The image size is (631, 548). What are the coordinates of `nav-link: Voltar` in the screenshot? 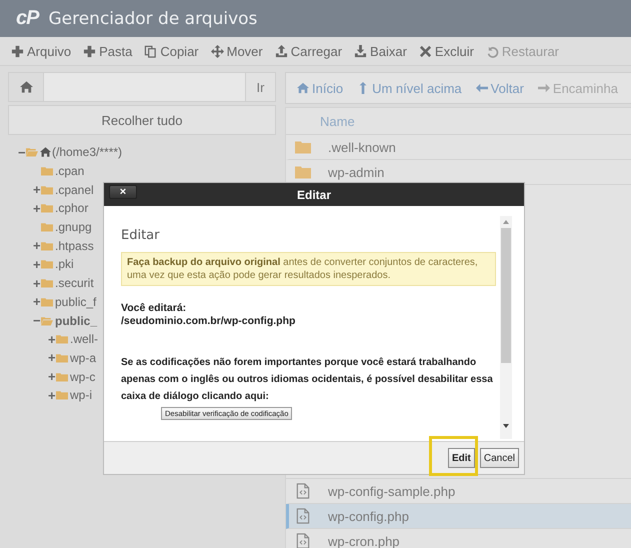 It's located at (501, 88).